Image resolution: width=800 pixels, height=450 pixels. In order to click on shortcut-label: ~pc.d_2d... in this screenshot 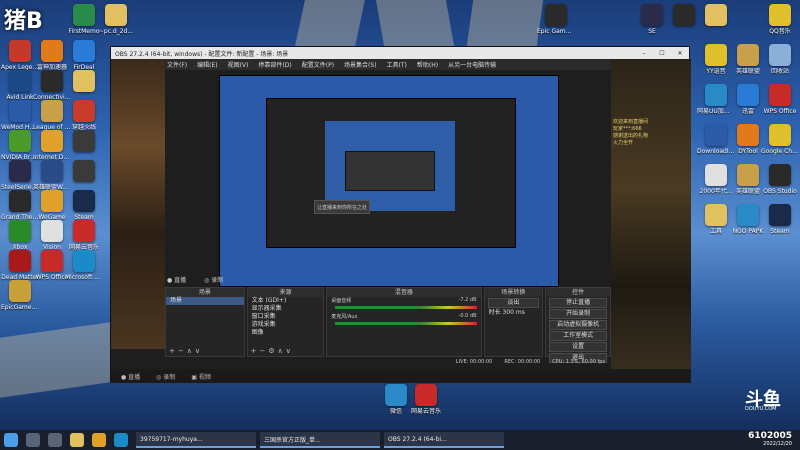, I will do `click(116, 31)`.